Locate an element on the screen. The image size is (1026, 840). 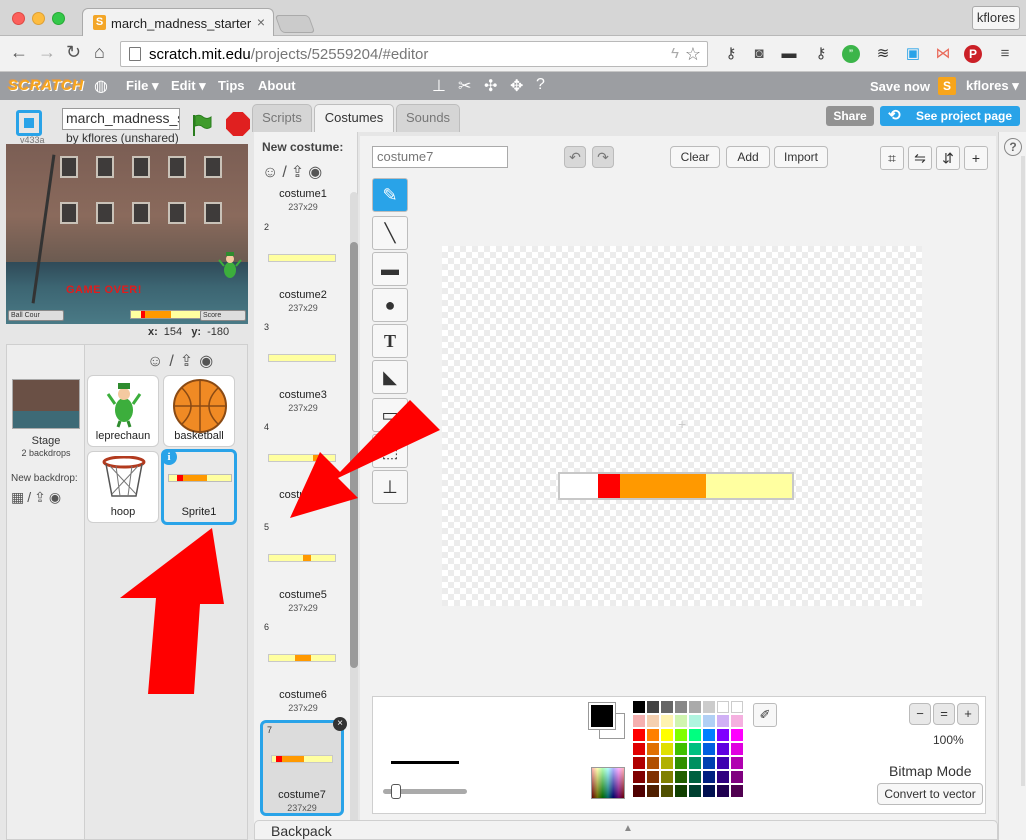
stop-sign-icon is located at coordinates (238, 124).